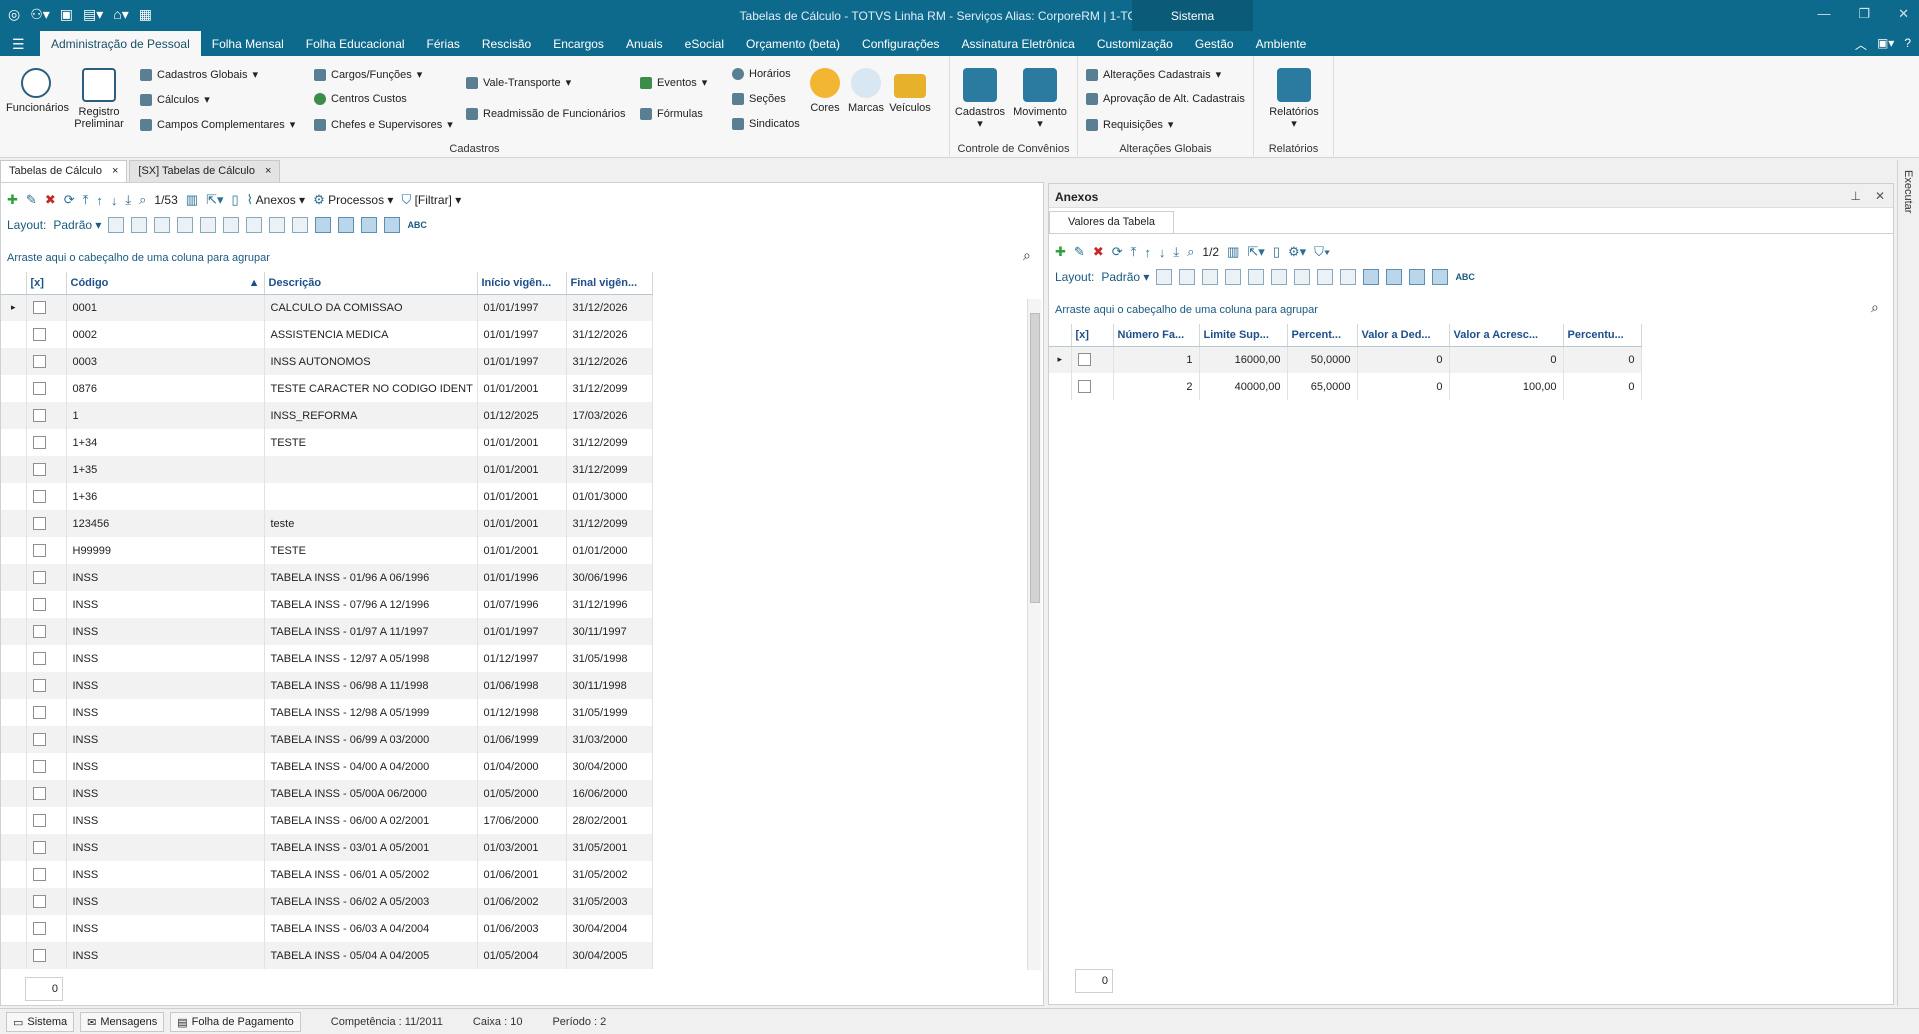 The image size is (1919, 1034). Describe the element at coordinates (609, 820) in the screenshot. I see `table-cell: 28/02/2001` at that location.